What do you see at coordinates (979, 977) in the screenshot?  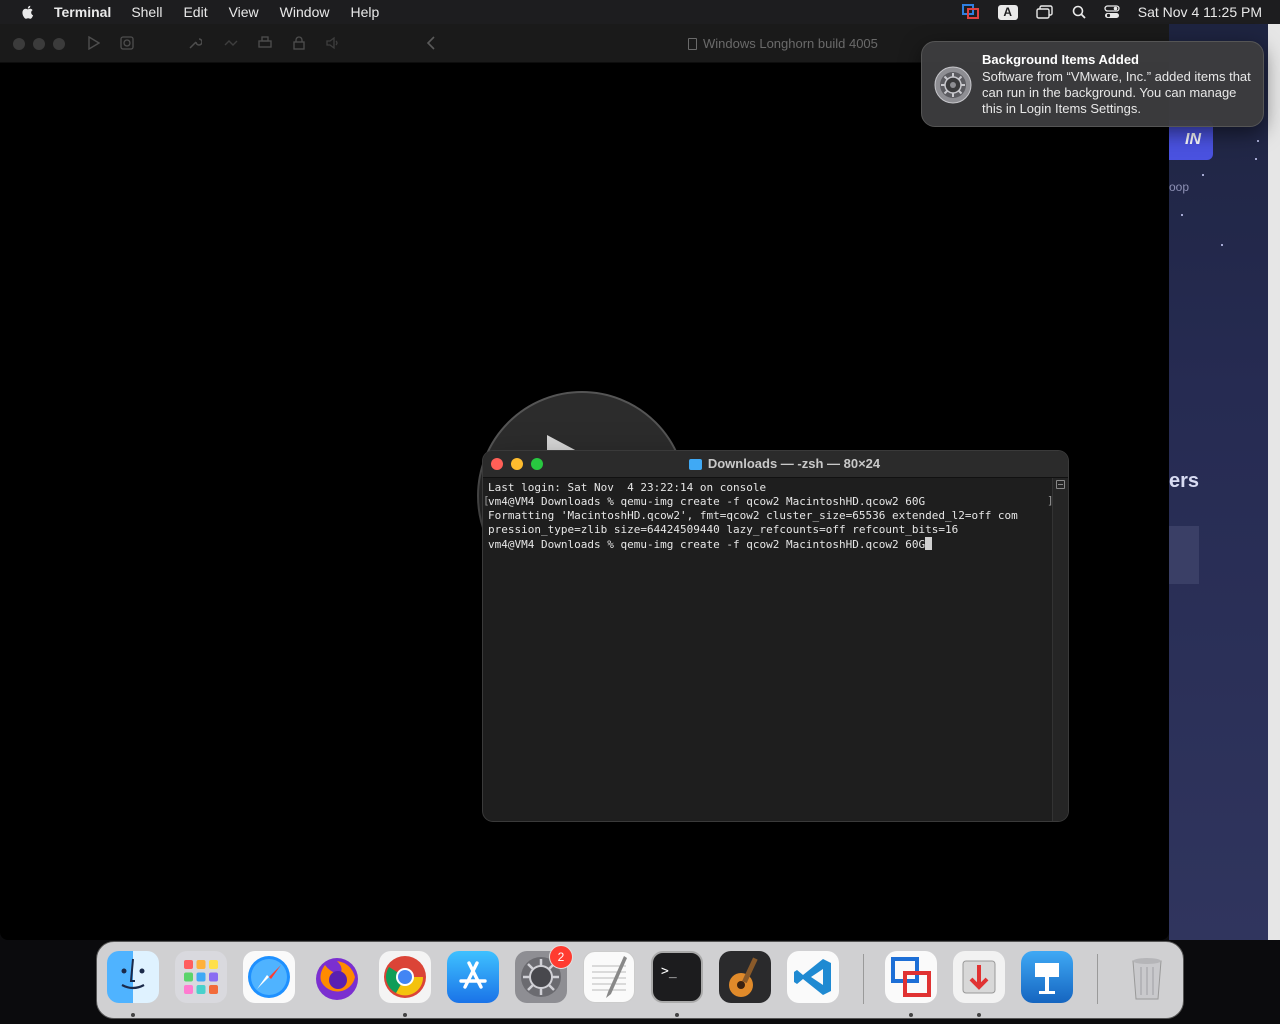 I see `installer-icon` at bounding box center [979, 977].